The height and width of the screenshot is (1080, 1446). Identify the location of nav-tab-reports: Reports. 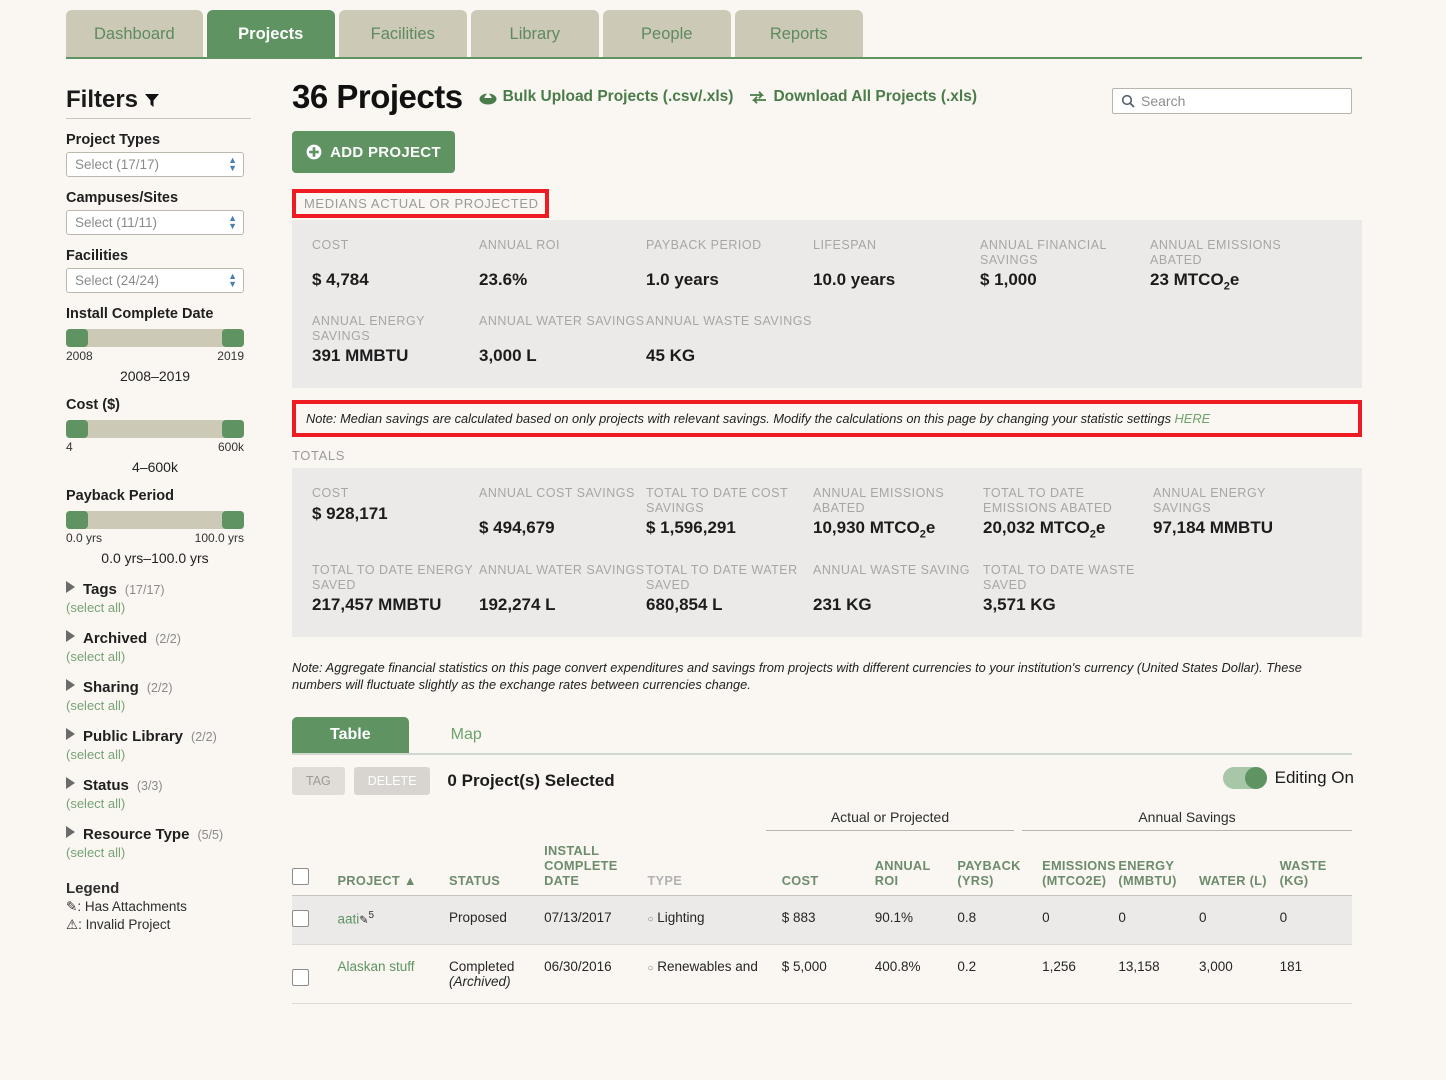
(798, 34).